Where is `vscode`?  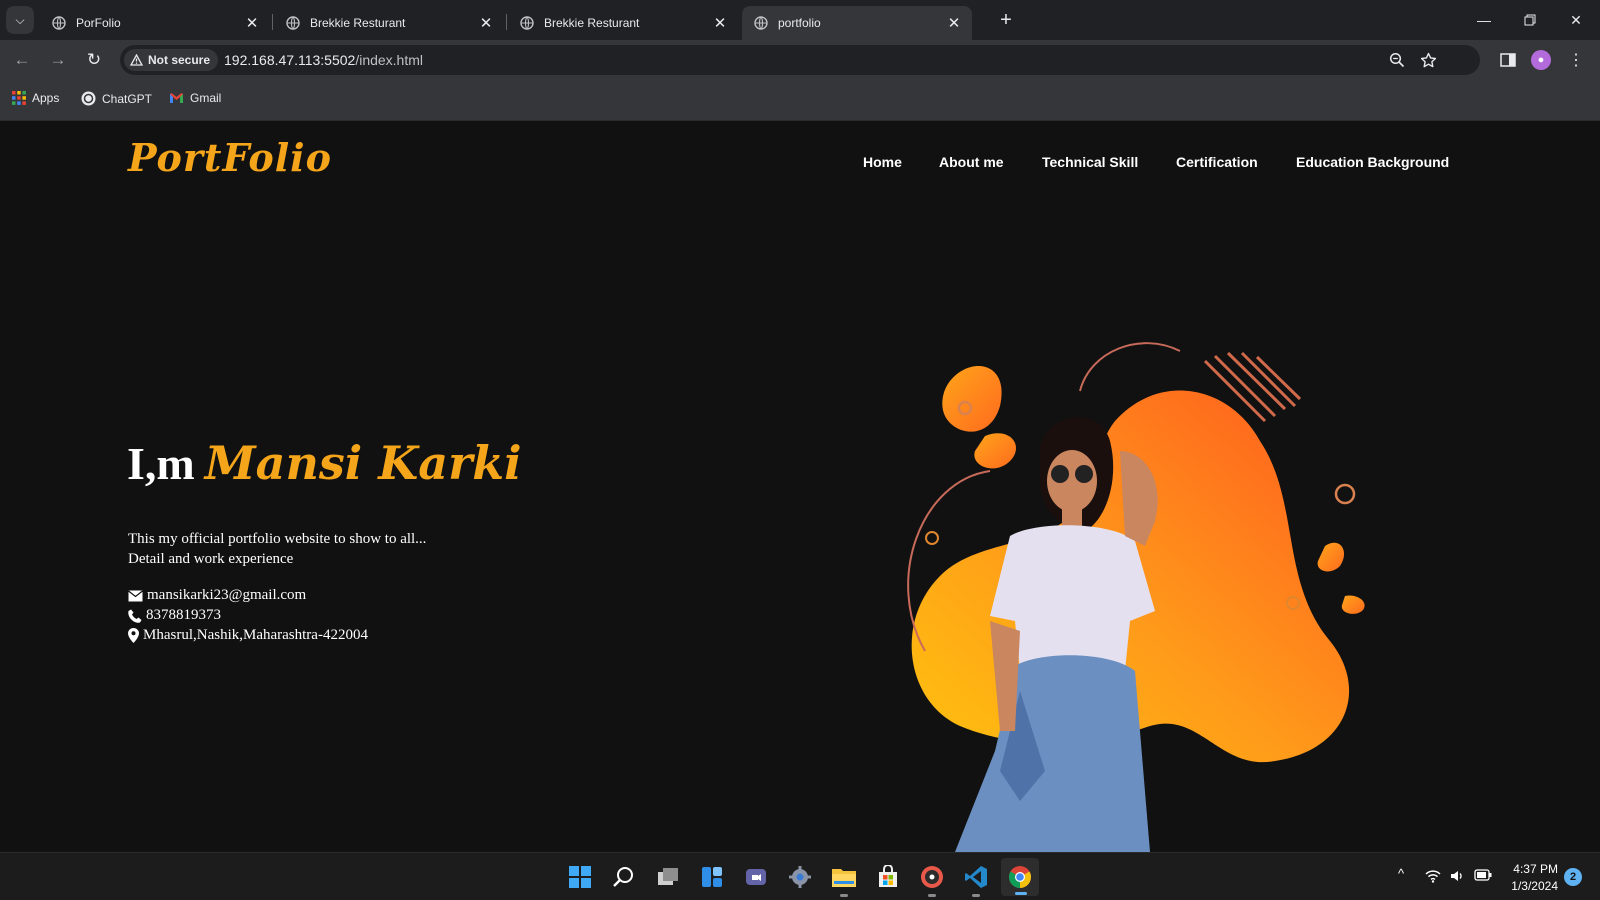
vscode is located at coordinates (976, 880).